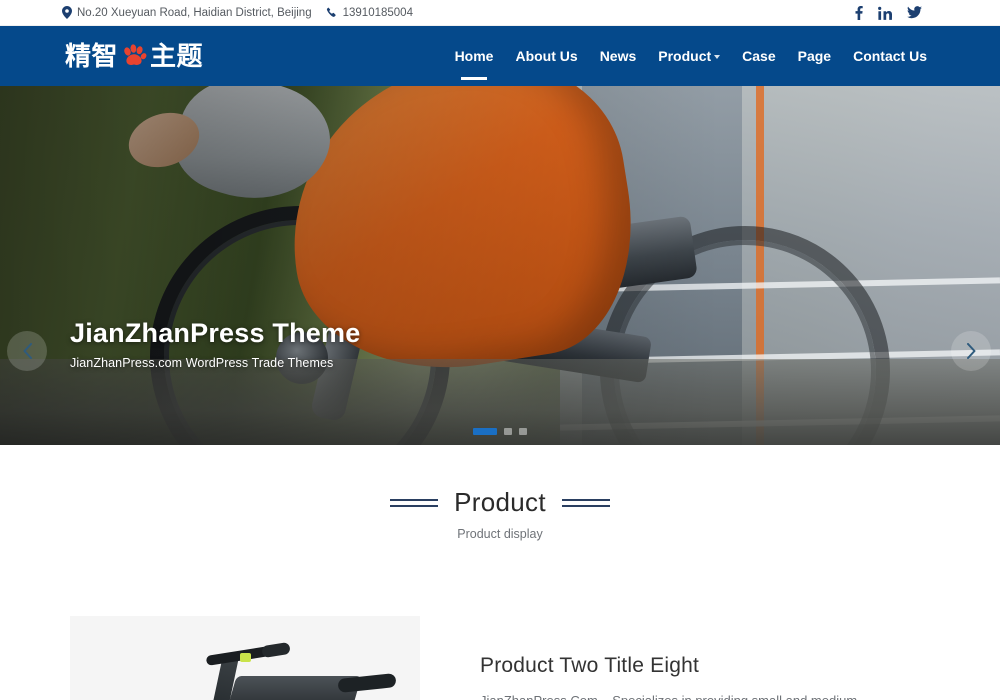 The width and height of the screenshot is (1000, 700). Describe the element at coordinates (500, 534) in the screenshot. I see `section-subtitle: Product display` at that location.